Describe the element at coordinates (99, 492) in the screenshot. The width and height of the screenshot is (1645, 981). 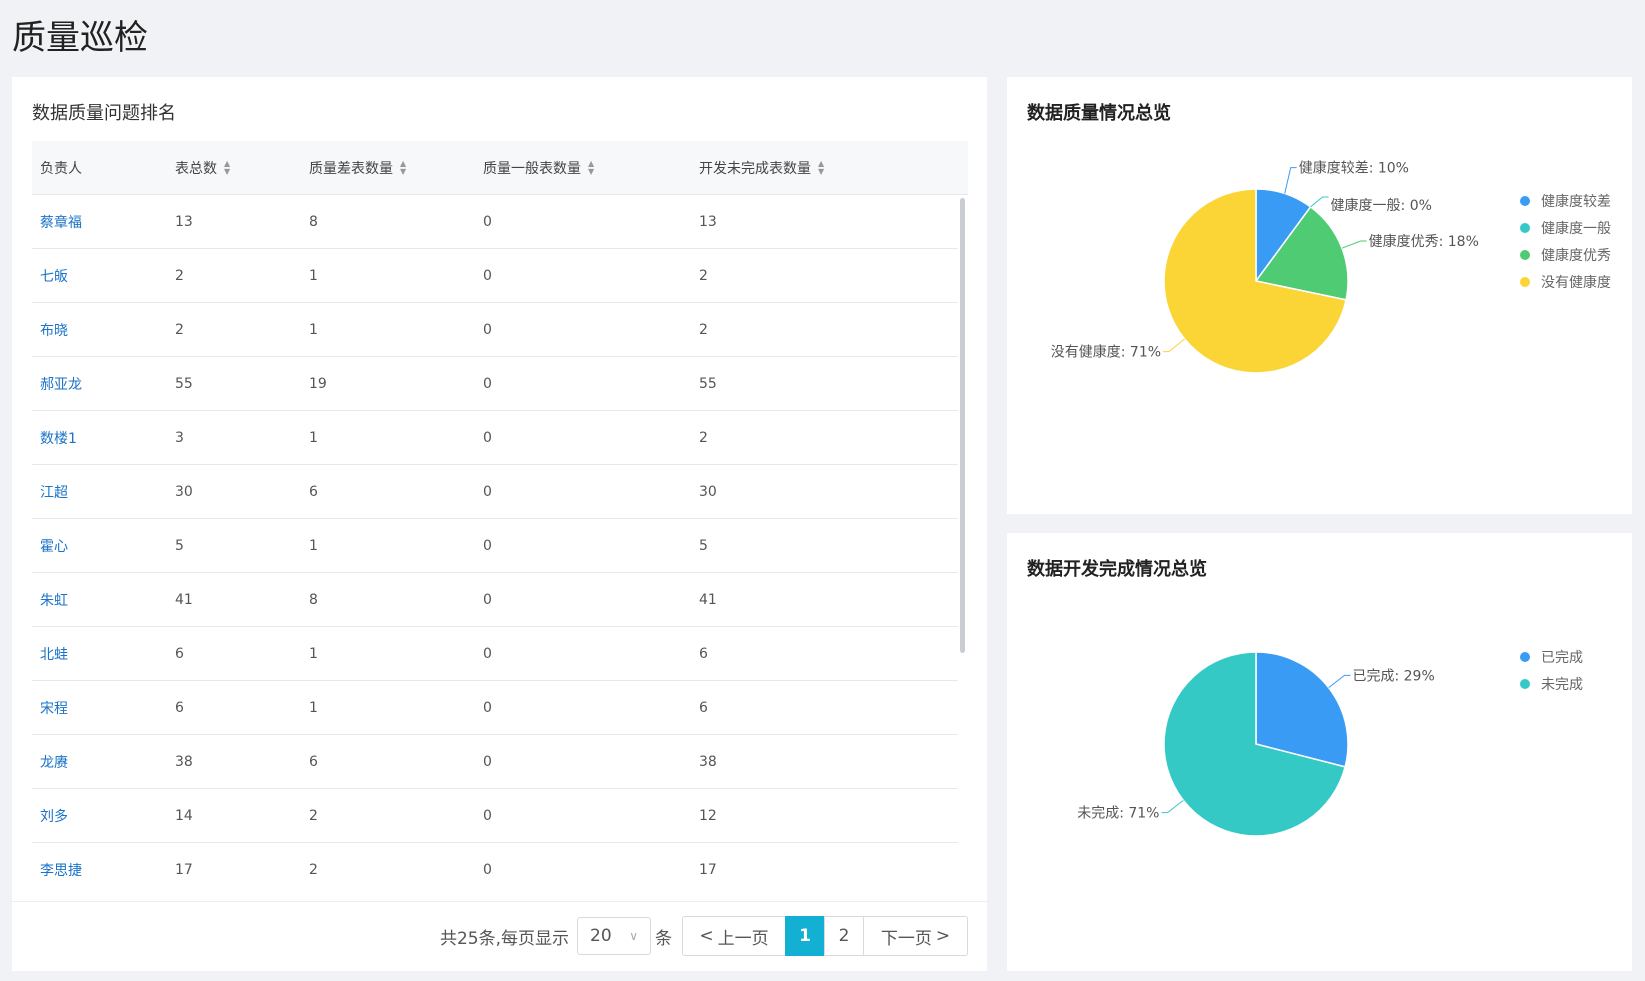
I see `owner-link: 江超` at that location.